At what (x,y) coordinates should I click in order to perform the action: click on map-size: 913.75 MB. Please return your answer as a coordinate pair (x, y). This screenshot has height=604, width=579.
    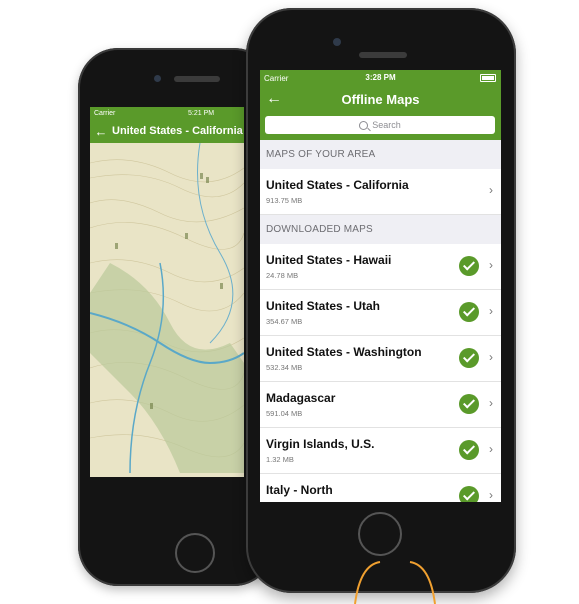
    Looking at the image, I should click on (284, 200).